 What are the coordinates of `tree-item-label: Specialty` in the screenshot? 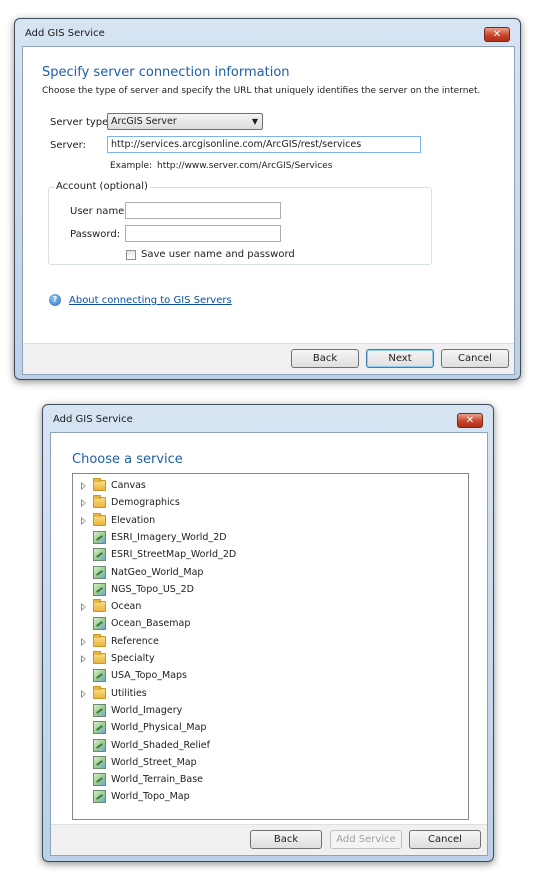 It's located at (133, 658).